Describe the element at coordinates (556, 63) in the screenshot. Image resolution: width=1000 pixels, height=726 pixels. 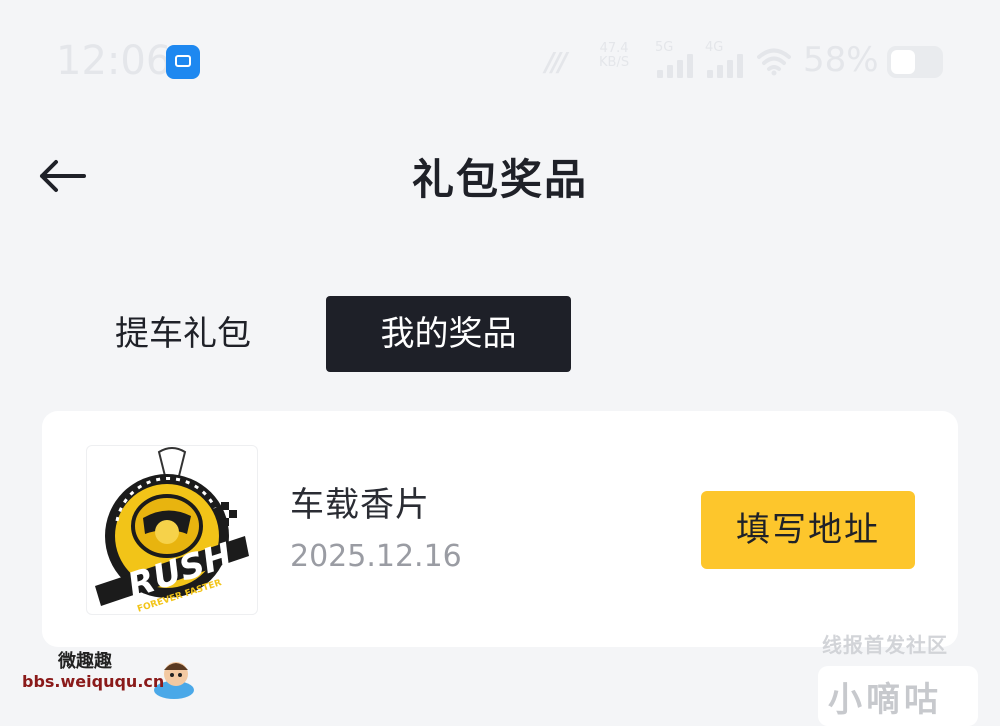
I see `carrier-logo-icon: ///` at that location.